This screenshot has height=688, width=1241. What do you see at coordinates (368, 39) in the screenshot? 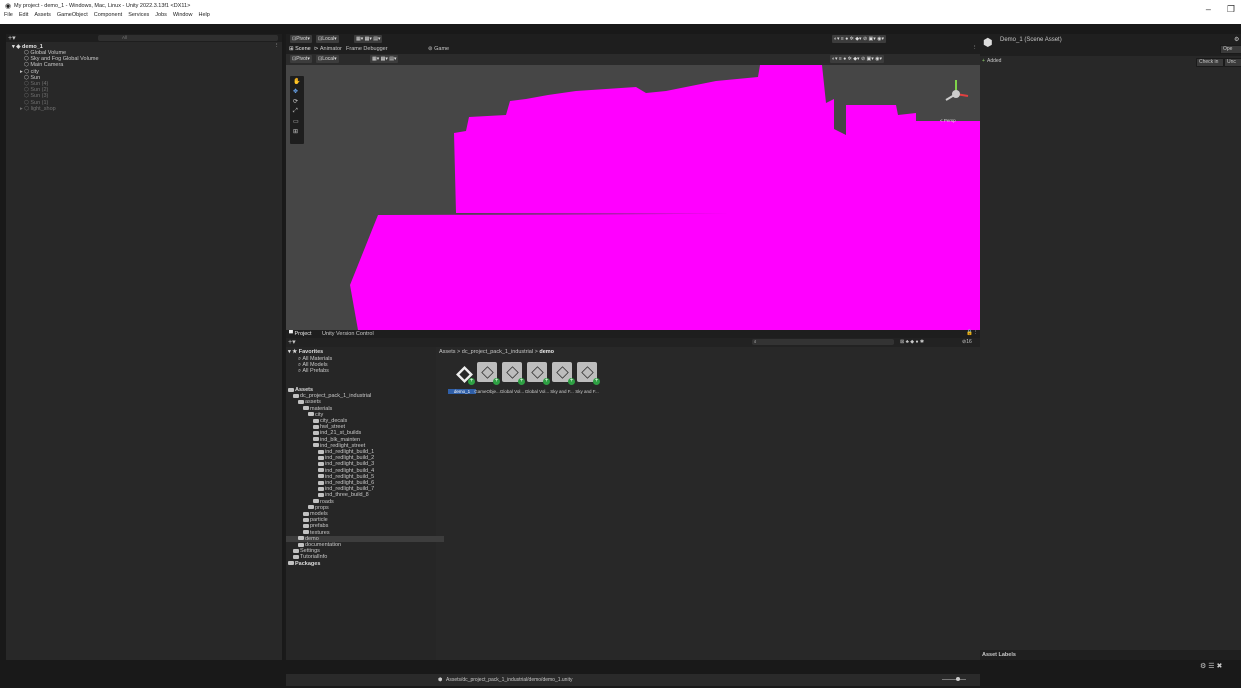
I see `grid-snap-icon: ▦▾ ▦▾ ▤▾` at bounding box center [368, 39].